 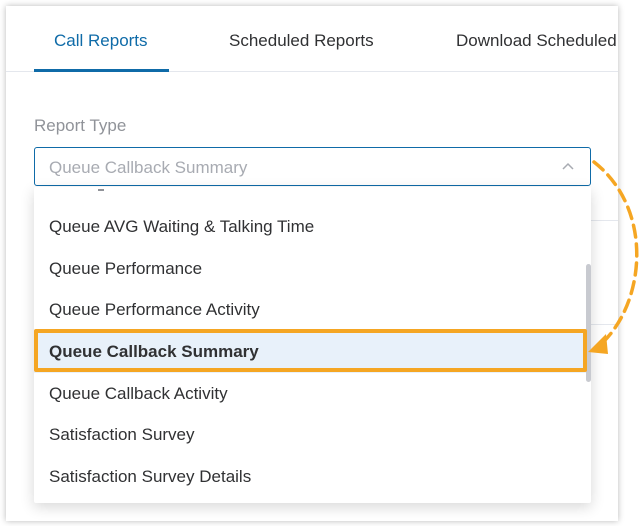 What do you see at coordinates (312, 352) in the screenshot?
I see `dropdown-option-selected: Queue Callback Summary` at bounding box center [312, 352].